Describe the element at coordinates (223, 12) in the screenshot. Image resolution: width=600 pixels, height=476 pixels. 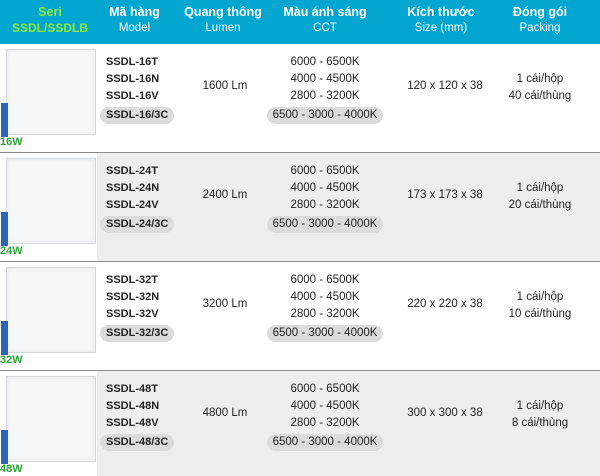
I see `header-lumen-title: Quang thông` at that location.